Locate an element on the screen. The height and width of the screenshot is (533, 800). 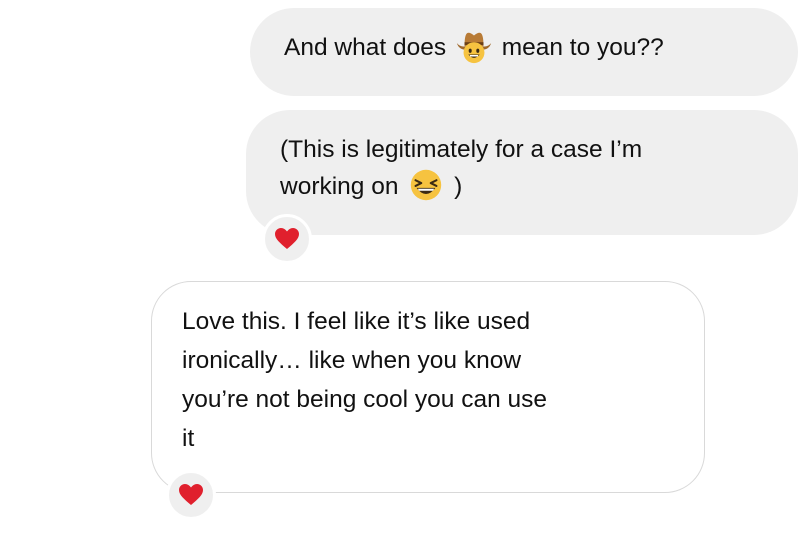
outgoing-message-bubble: And what does mean to you?? is located at coordinates (524, 52).